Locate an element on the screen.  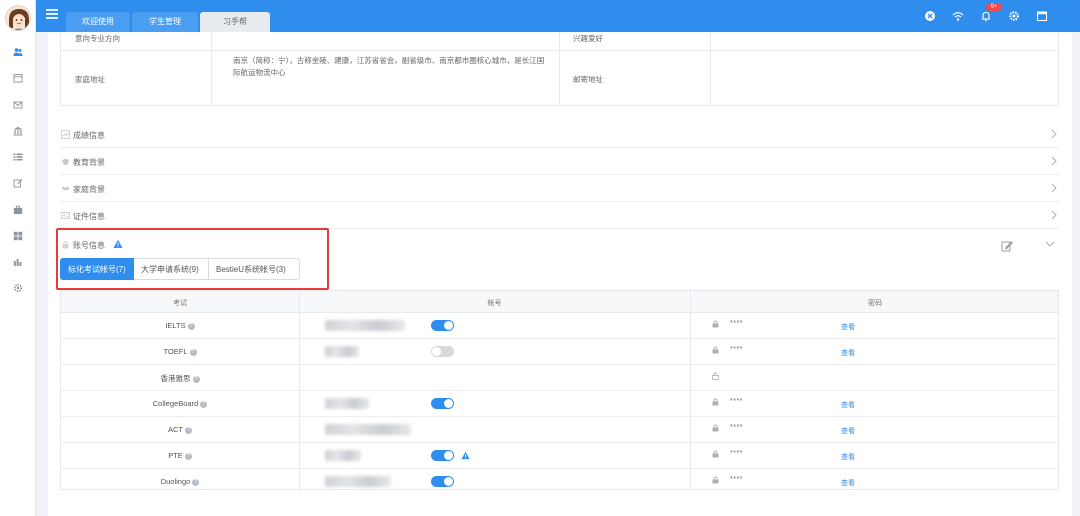
edit-icon is located at coordinates (18, 183).